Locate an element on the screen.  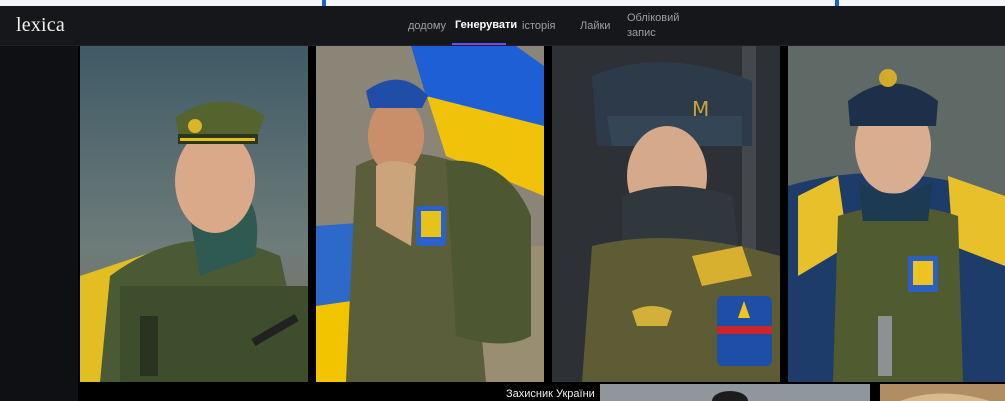
nav-account: Обліковий запис is located at coordinates (653, 25).